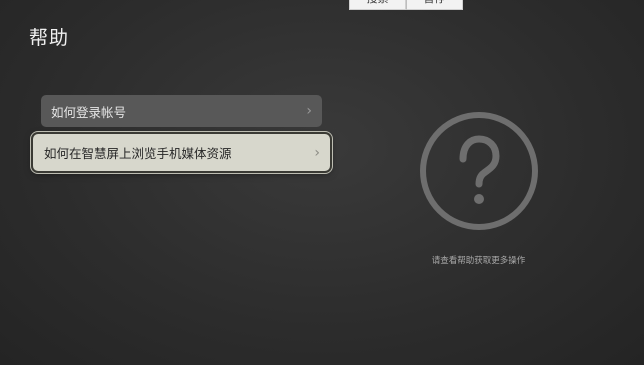 Image resolution: width=644 pixels, height=365 pixels. Describe the element at coordinates (181, 111) in the screenshot. I see `menu-item-login-account: 如何登录帐号 ›` at that location.